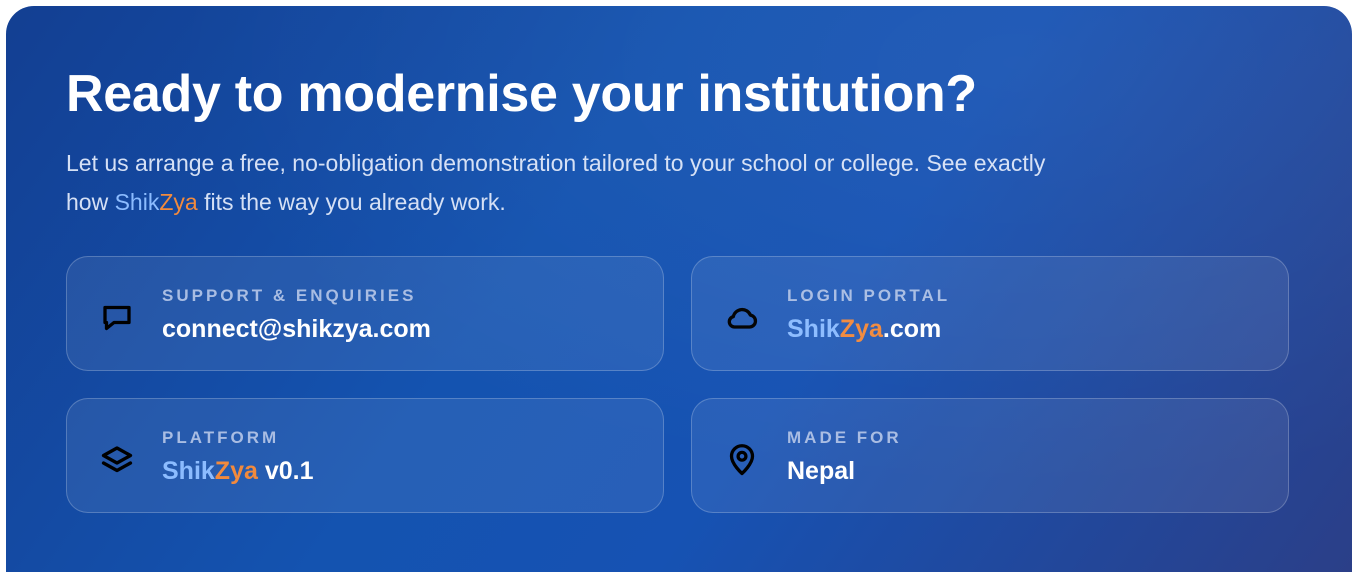 Image resolution: width=1354 pixels, height=572 pixels. Describe the element at coordinates (844, 437) in the screenshot. I see `made-for-card-label: MADE FOR` at that location.